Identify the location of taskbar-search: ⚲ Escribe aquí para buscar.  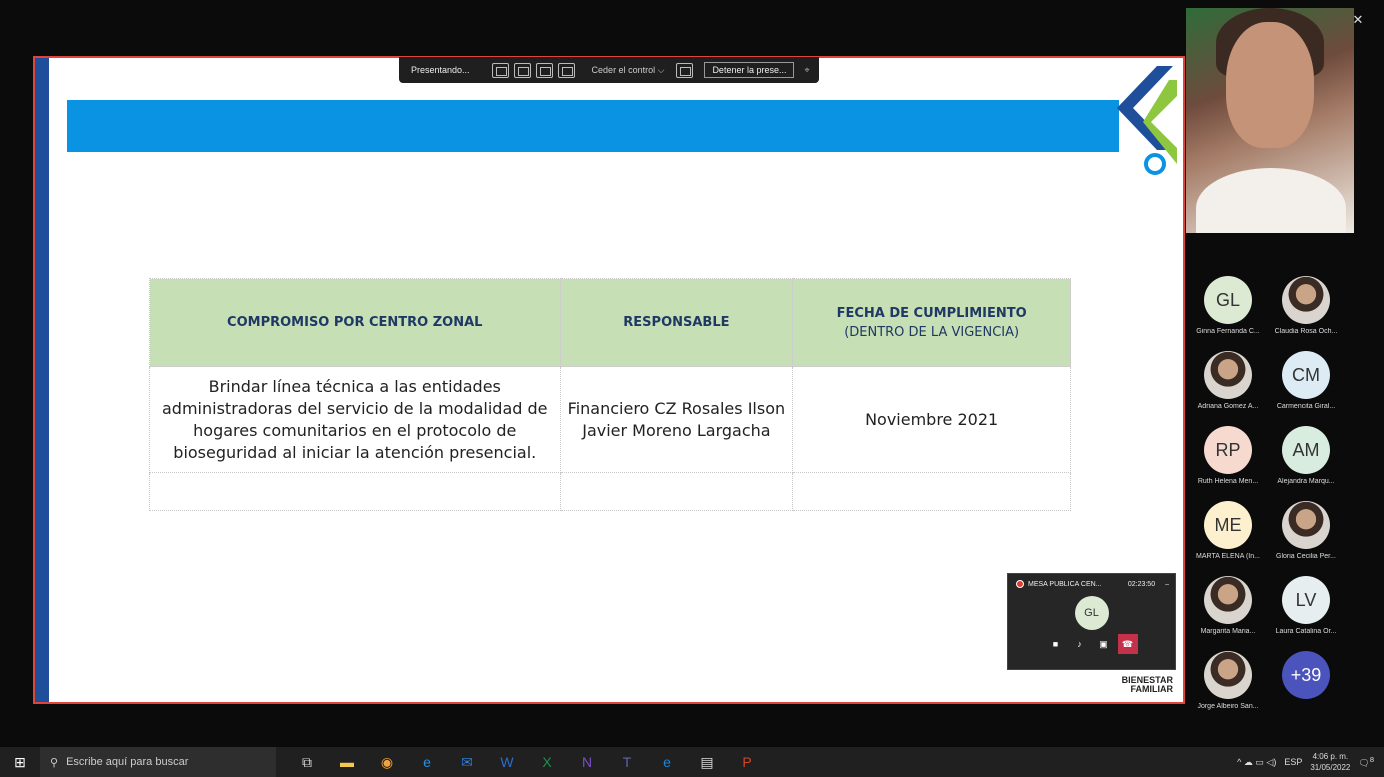
(158, 762).